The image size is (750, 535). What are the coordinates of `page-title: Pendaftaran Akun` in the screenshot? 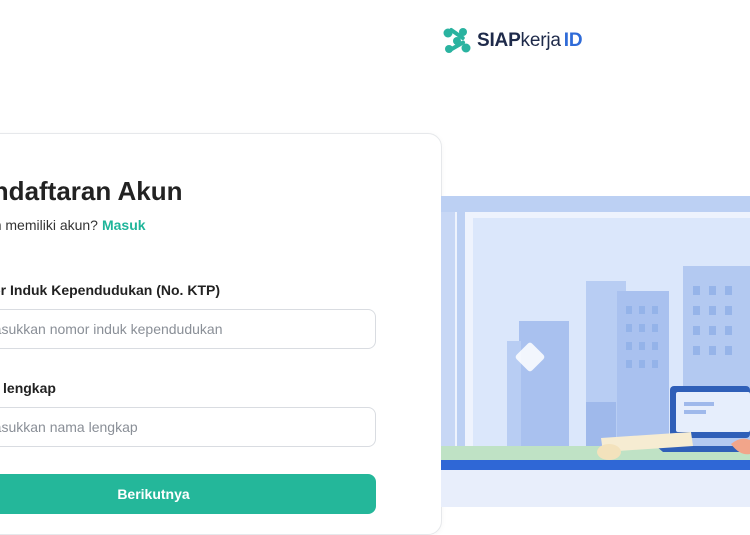 It's located at (91, 191).